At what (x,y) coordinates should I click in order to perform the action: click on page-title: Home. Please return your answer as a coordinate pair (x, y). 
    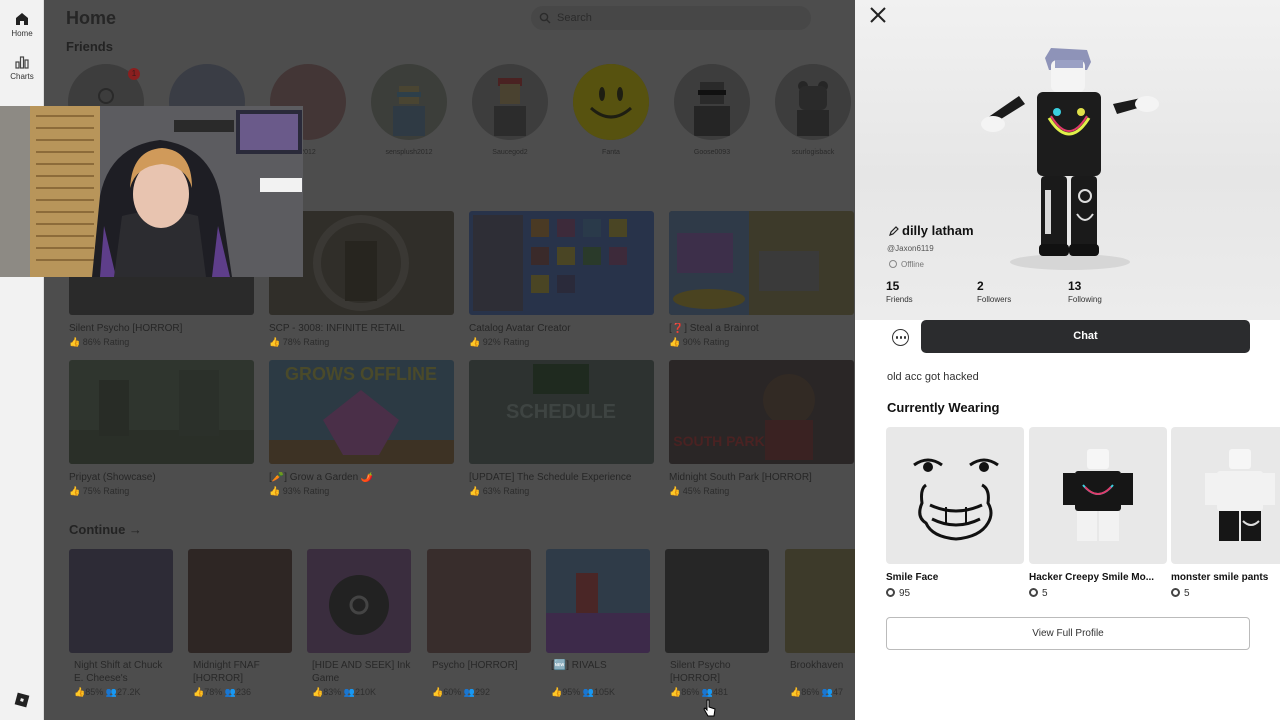
    Looking at the image, I should click on (91, 18).